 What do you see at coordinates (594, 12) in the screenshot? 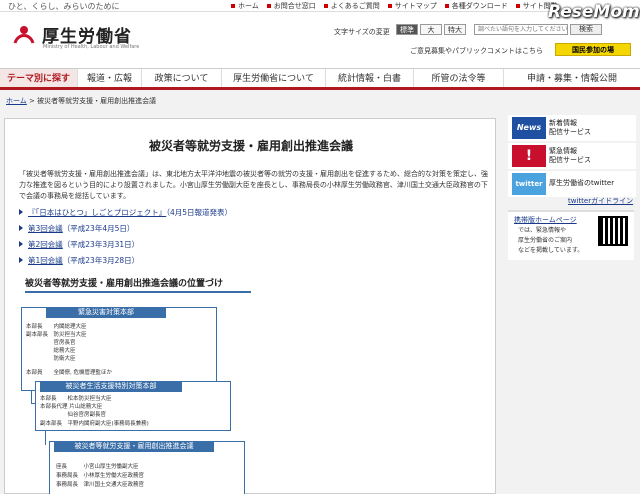
I see `resemom-watermark: ReseMom` at bounding box center [594, 12].